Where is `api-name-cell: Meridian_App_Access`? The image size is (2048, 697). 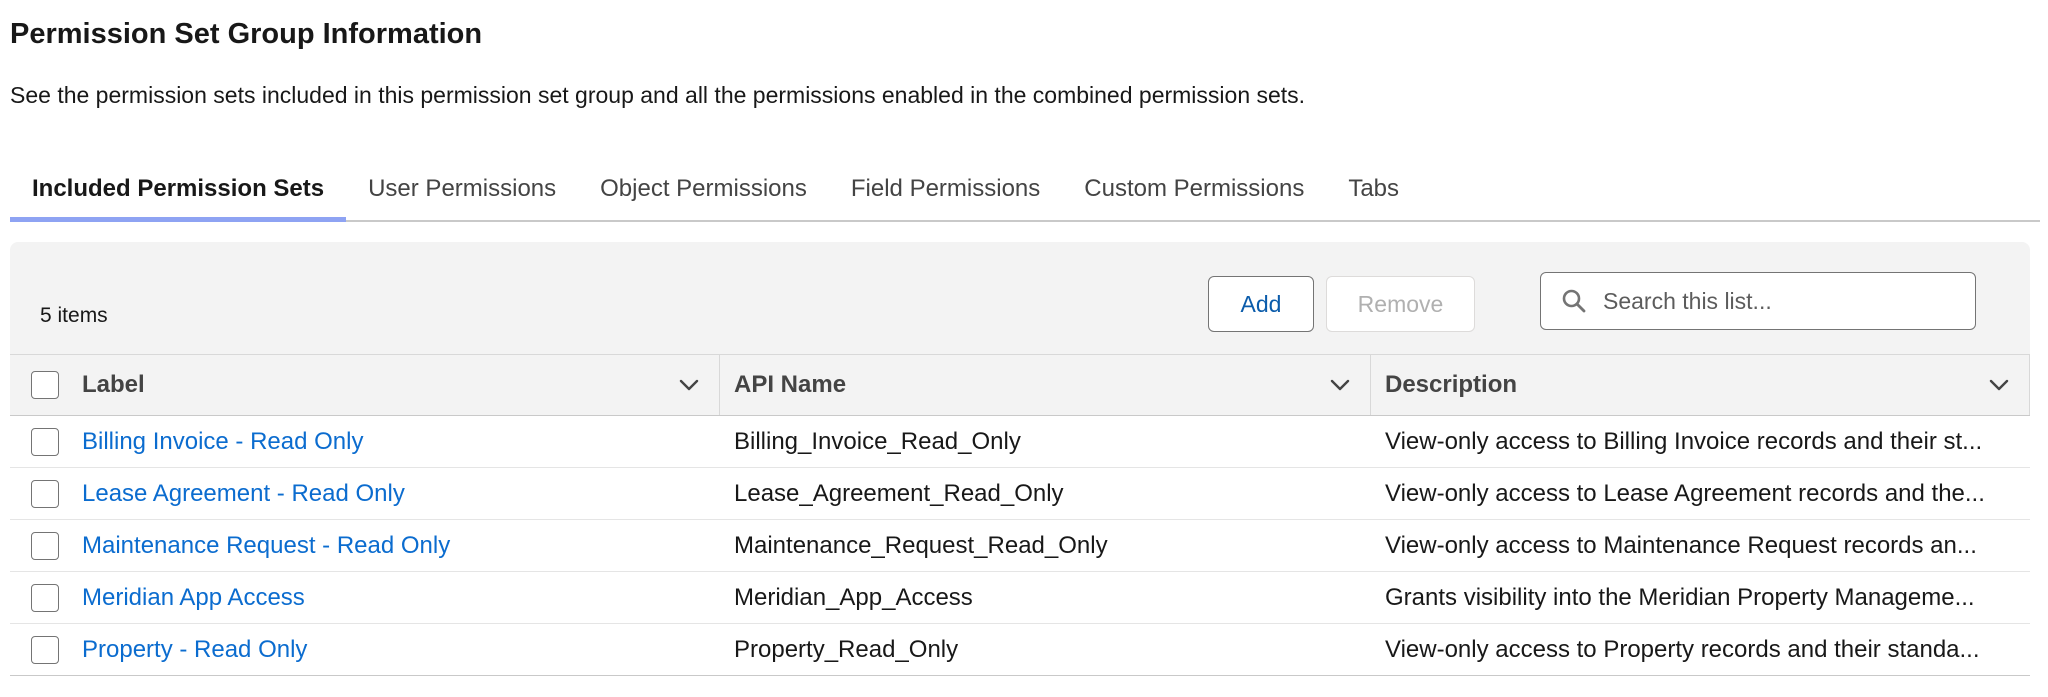 api-name-cell: Meridian_App_Access is located at coordinates (1045, 597).